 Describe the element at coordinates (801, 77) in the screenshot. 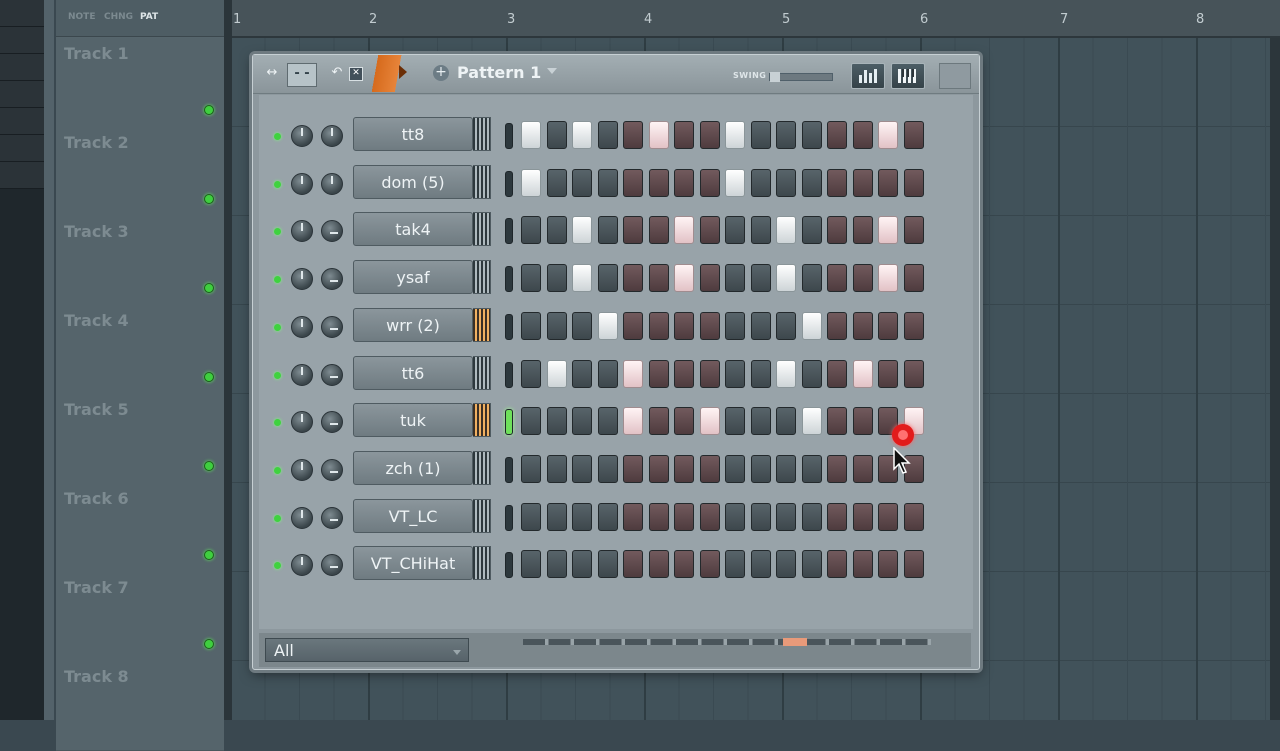

I see `swing-slider` at that location.